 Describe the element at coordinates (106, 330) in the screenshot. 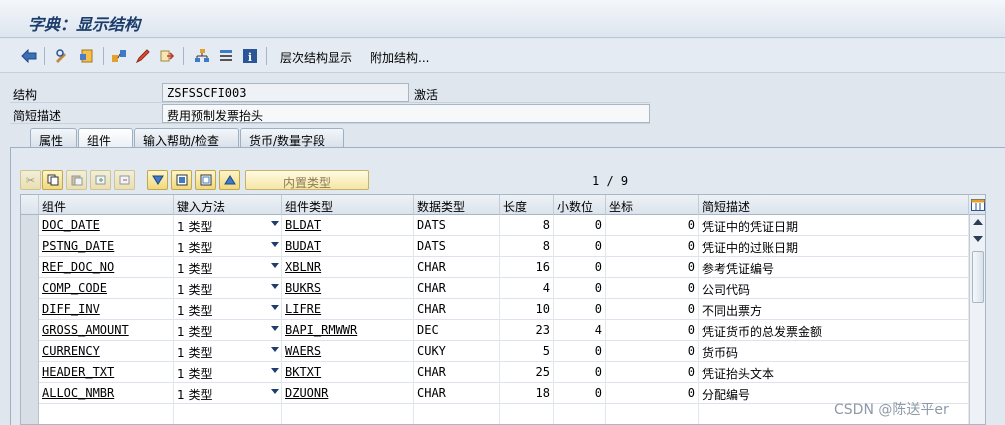

I see `component-cell: GROSS_AMOUNT` at that location.